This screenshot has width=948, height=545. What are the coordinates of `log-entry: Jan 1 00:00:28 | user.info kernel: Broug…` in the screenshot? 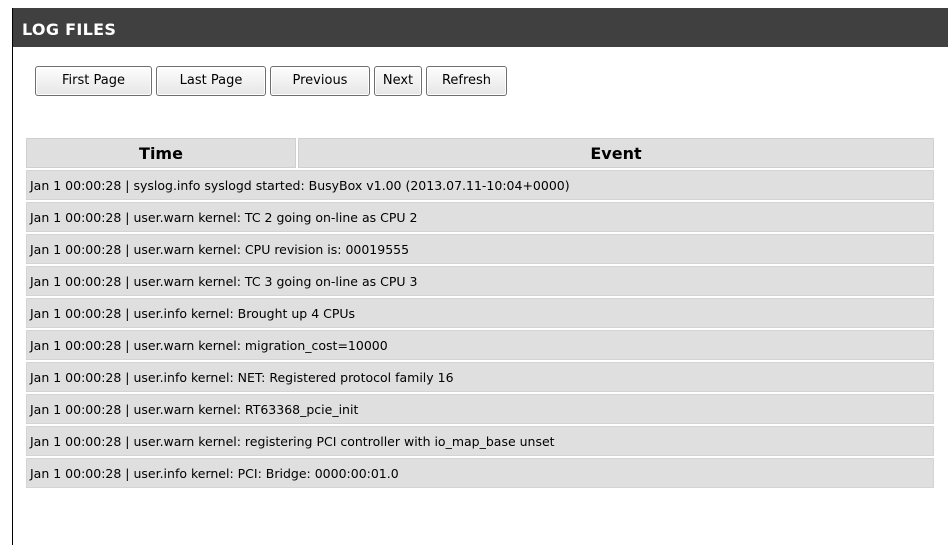 It's located at (480, 313).